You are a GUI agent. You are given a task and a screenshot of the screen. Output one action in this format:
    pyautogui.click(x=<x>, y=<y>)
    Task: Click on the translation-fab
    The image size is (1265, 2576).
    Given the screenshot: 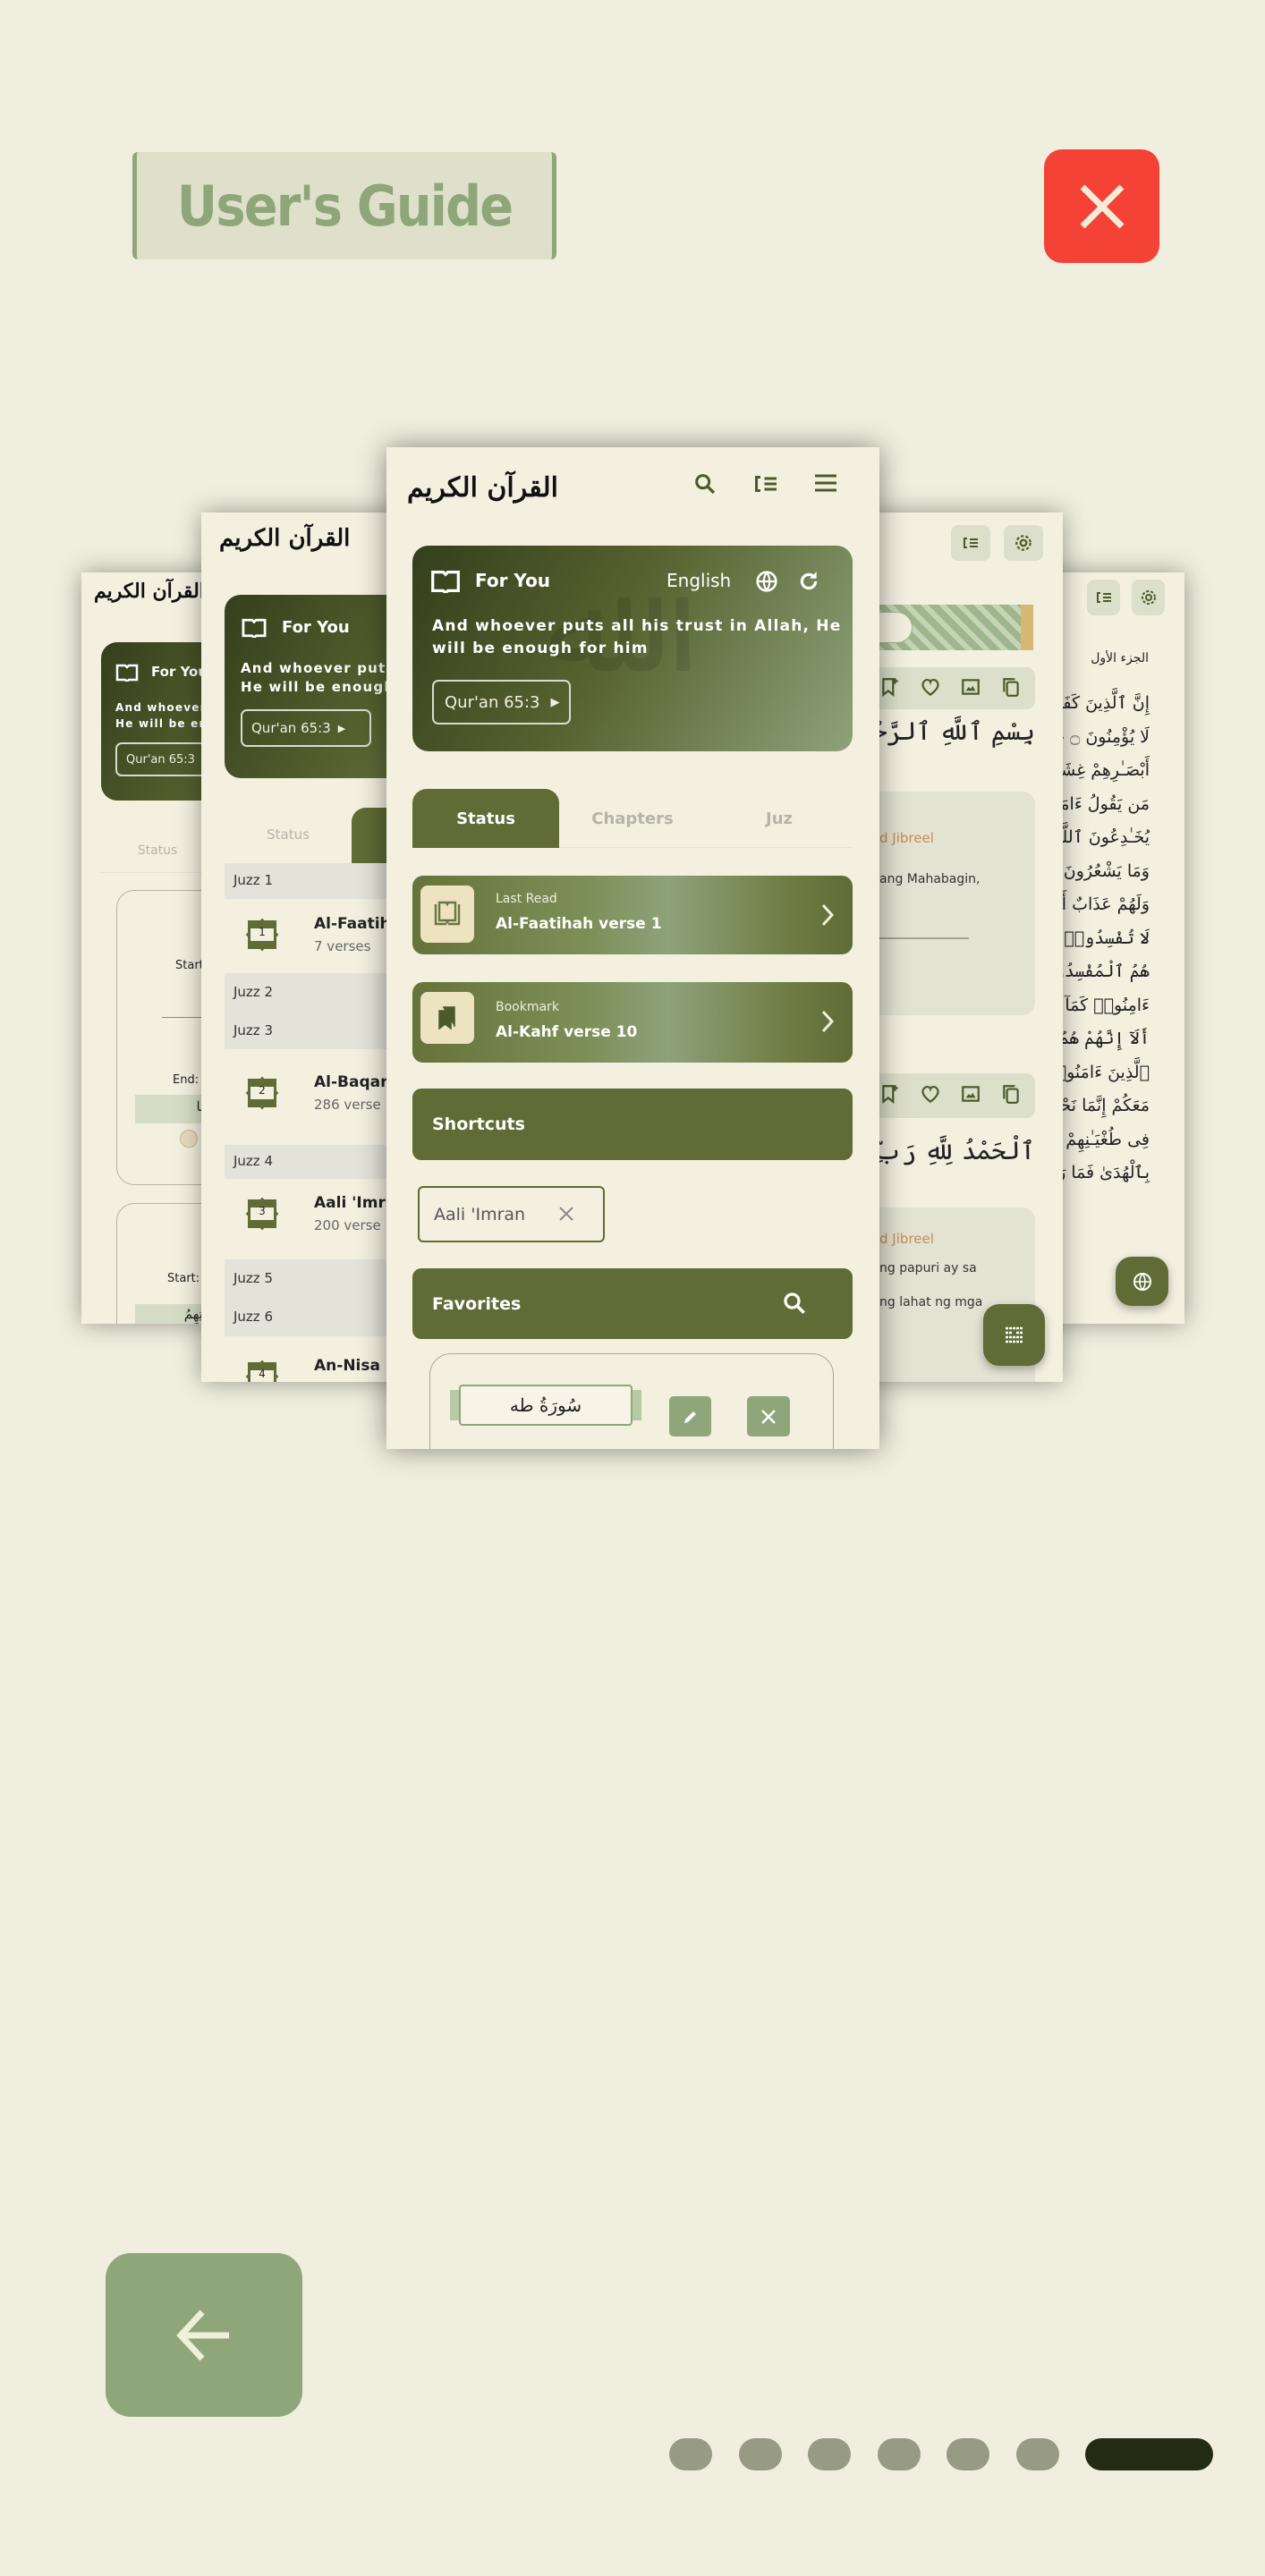 What is the action you would take?
    pyautogui.click(x=1142, y=1281)
    